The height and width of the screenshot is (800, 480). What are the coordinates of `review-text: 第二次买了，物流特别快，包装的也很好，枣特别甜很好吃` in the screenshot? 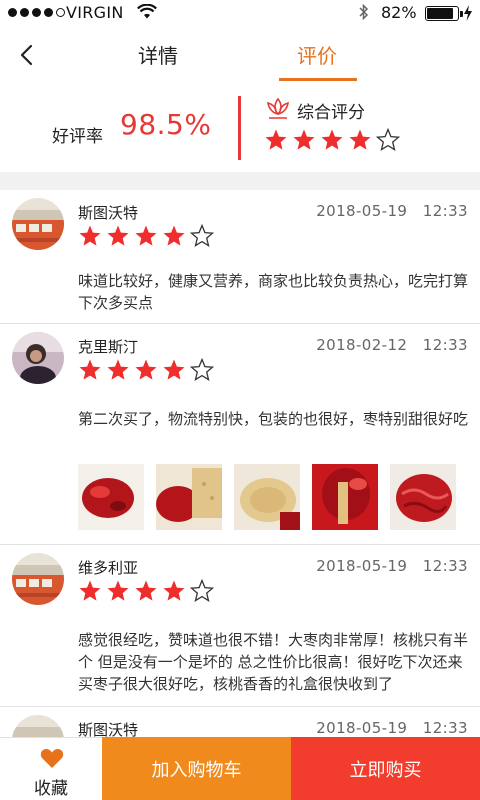 It's located at (273, 419).